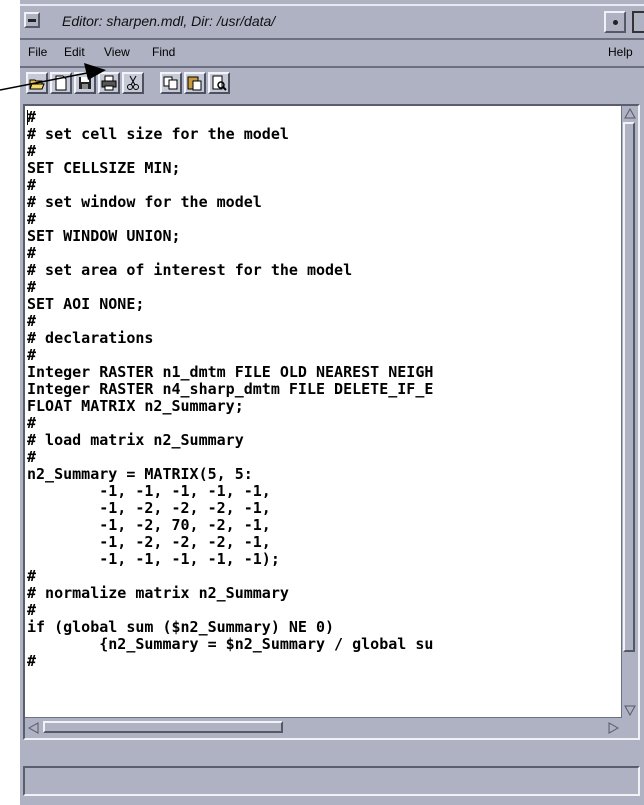 This screenshot has width=644, height=805. Describe the element at coordinates (190, 270) in the screenshot. I see `code-line: # set area of interest for the model` at that location.